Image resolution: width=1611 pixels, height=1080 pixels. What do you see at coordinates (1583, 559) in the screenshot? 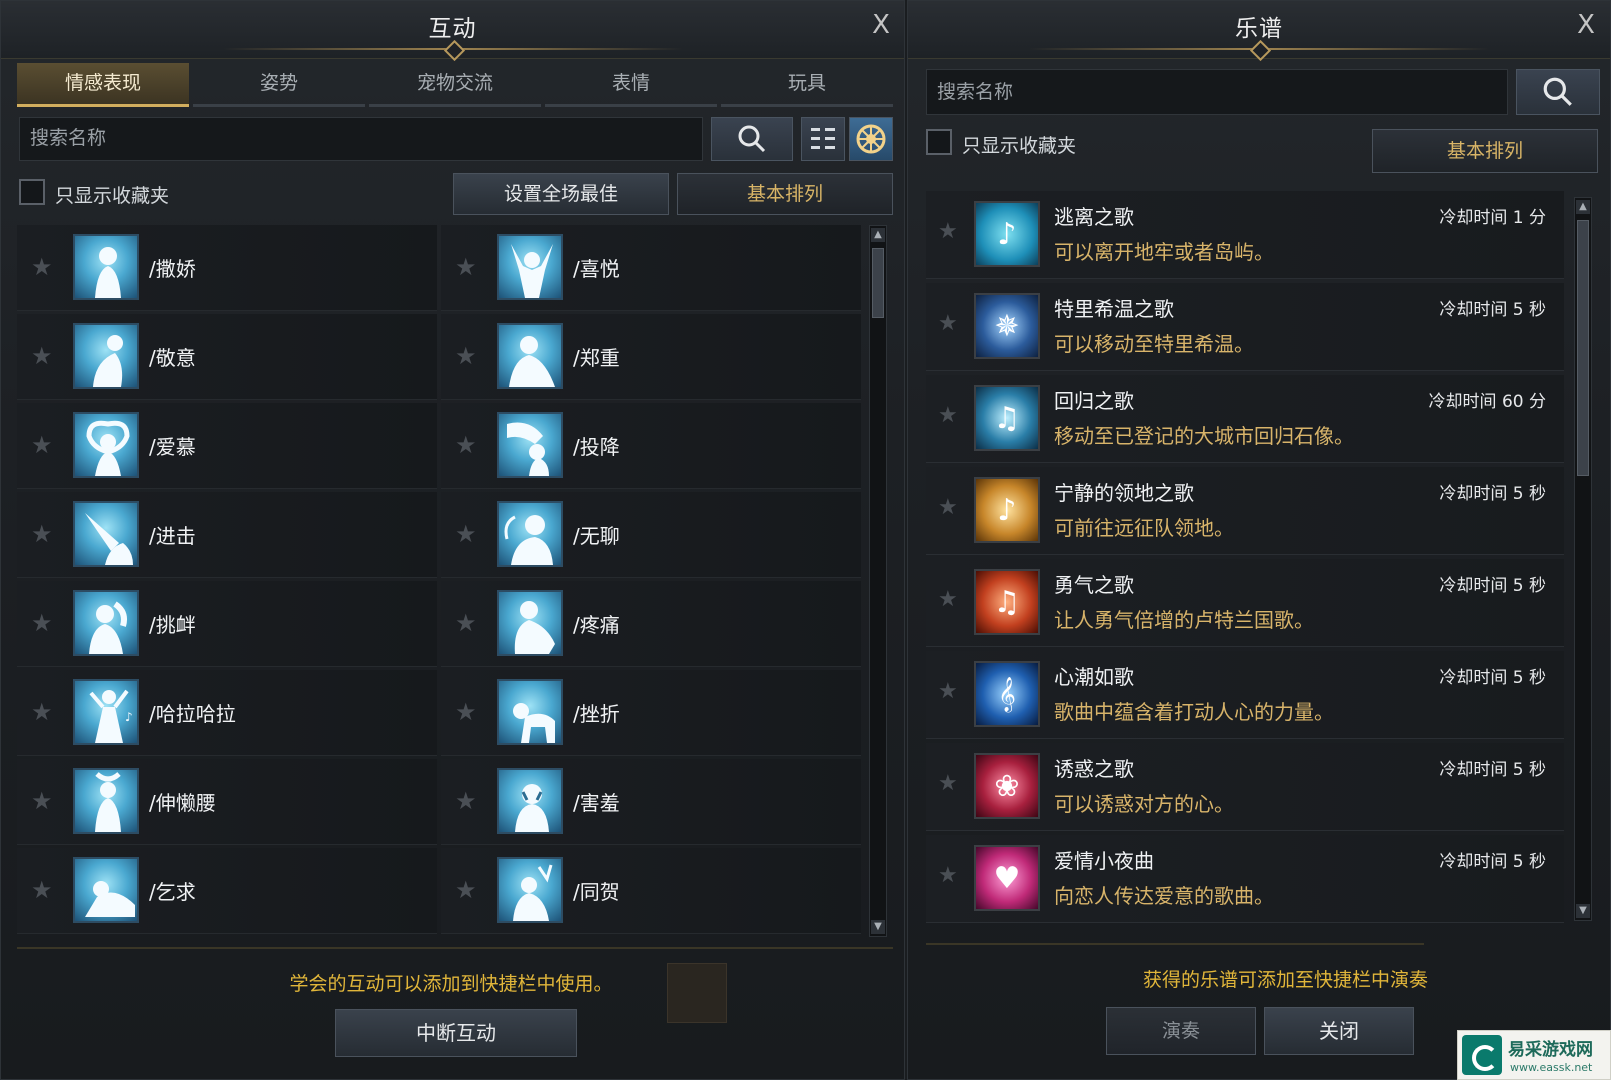
I see `song-scrollbar: ▲ ▼` at bounding box center [1583, 559].